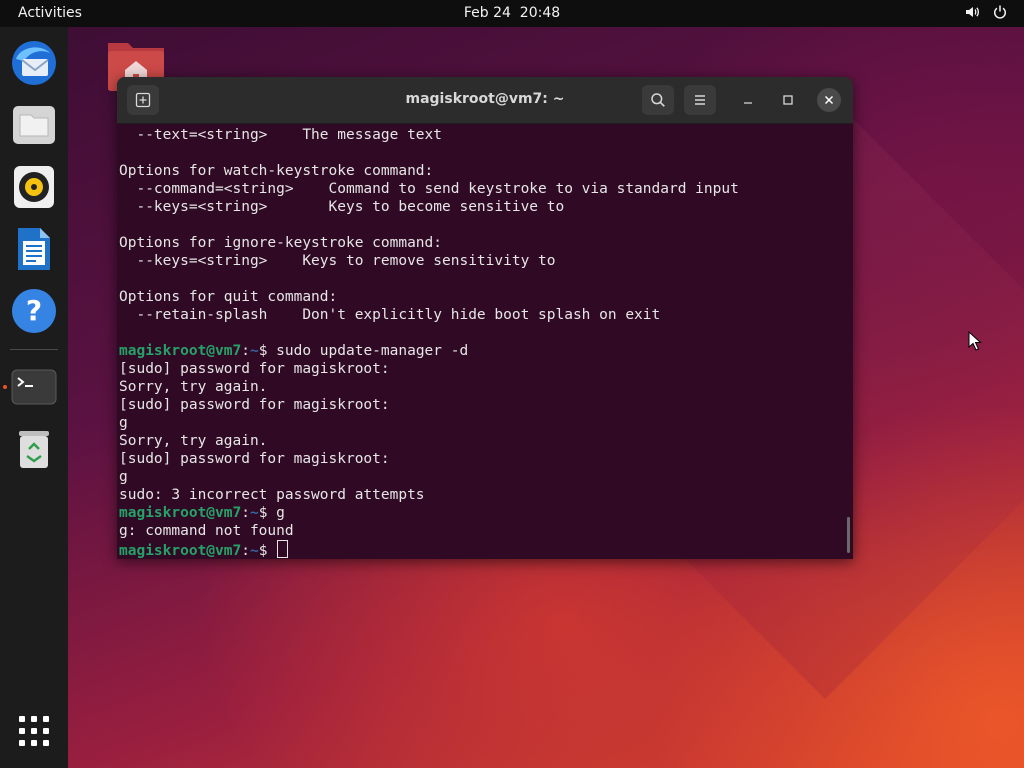  I want to click on clock: Feb 24 20:48, so click(512, 13).